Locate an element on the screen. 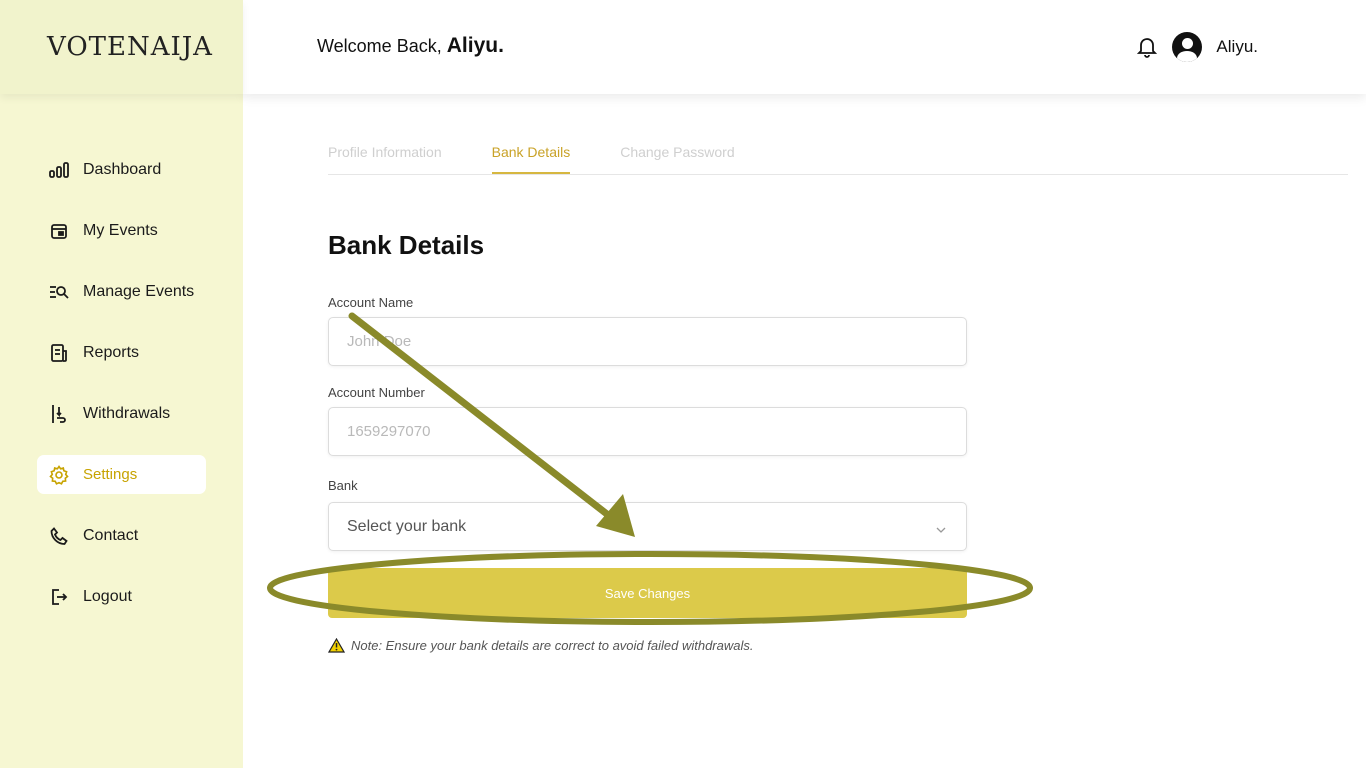 The height and width of the screenshot is (768, 1366). sidebar-item-label: Dashboard is located at coordinates (122, 169).